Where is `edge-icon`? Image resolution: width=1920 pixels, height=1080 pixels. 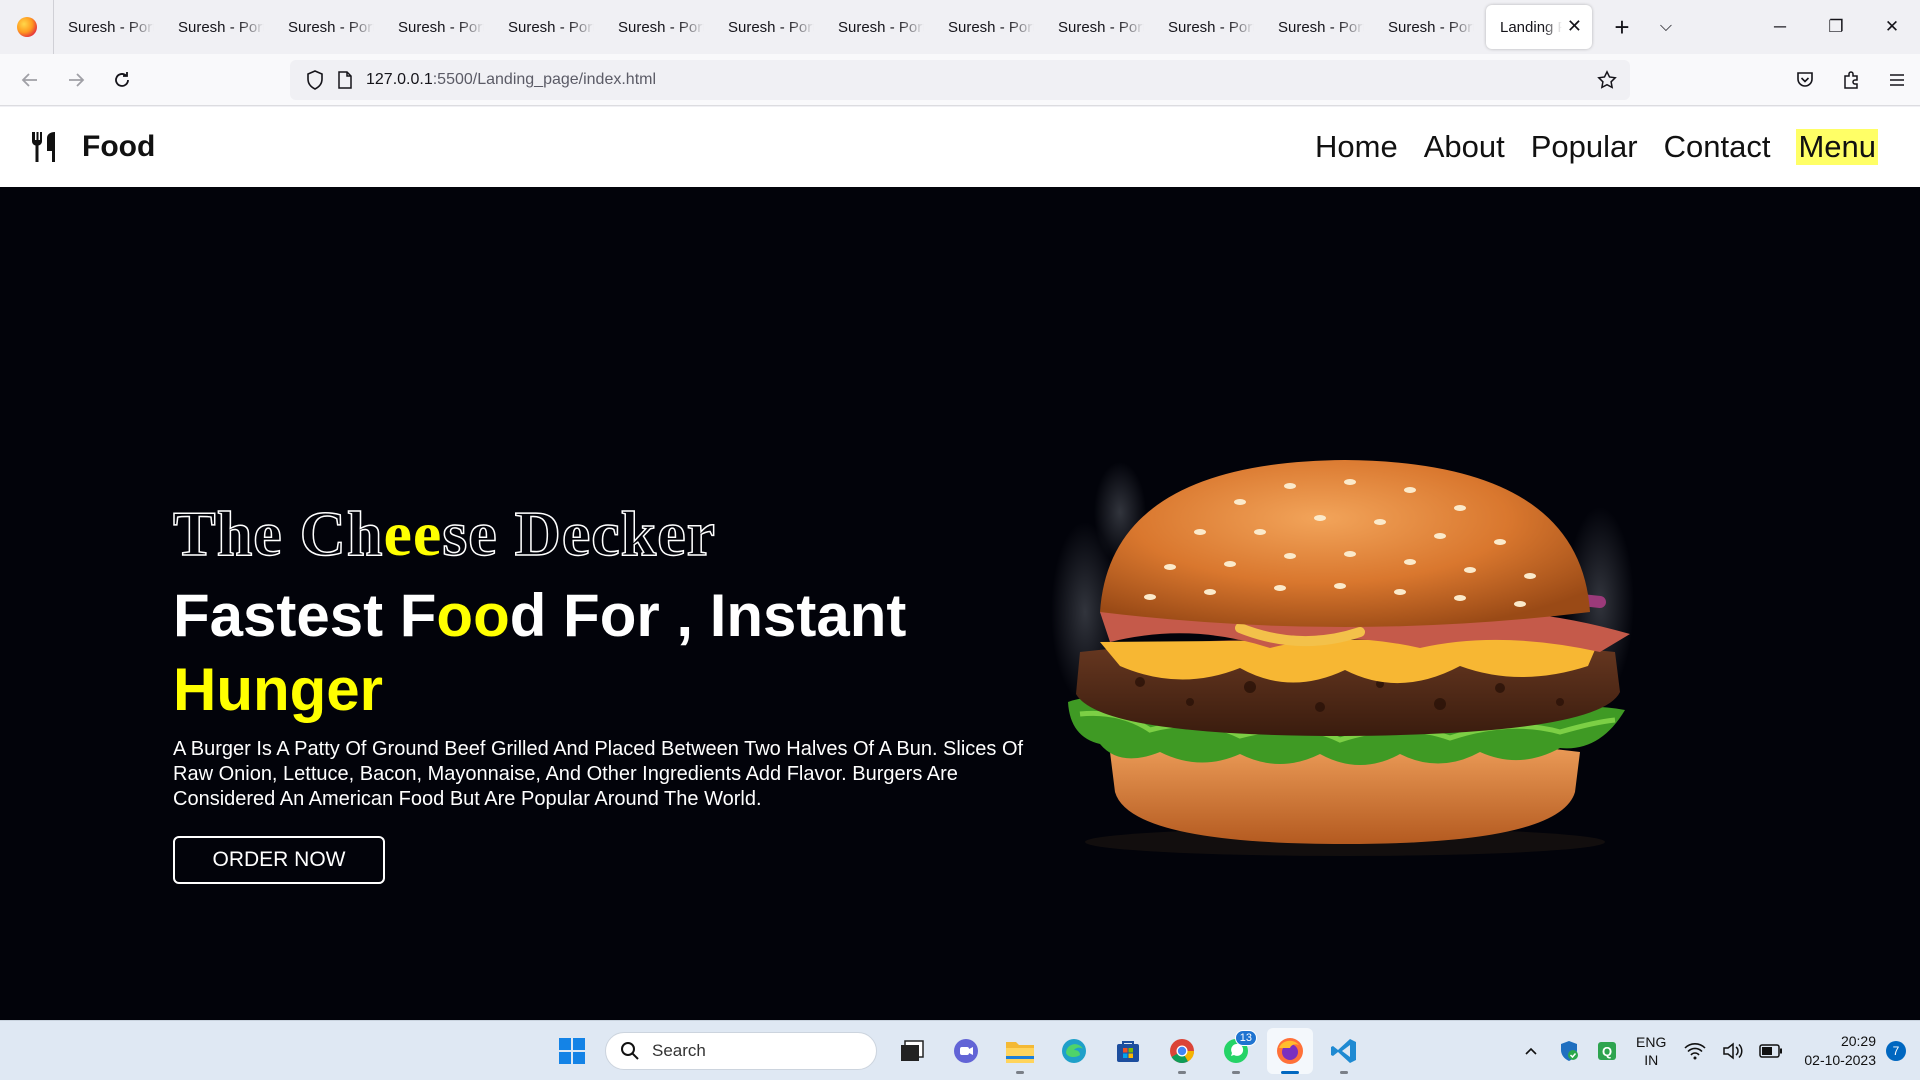
edge-icon is located at coordinates (1074, 1051).